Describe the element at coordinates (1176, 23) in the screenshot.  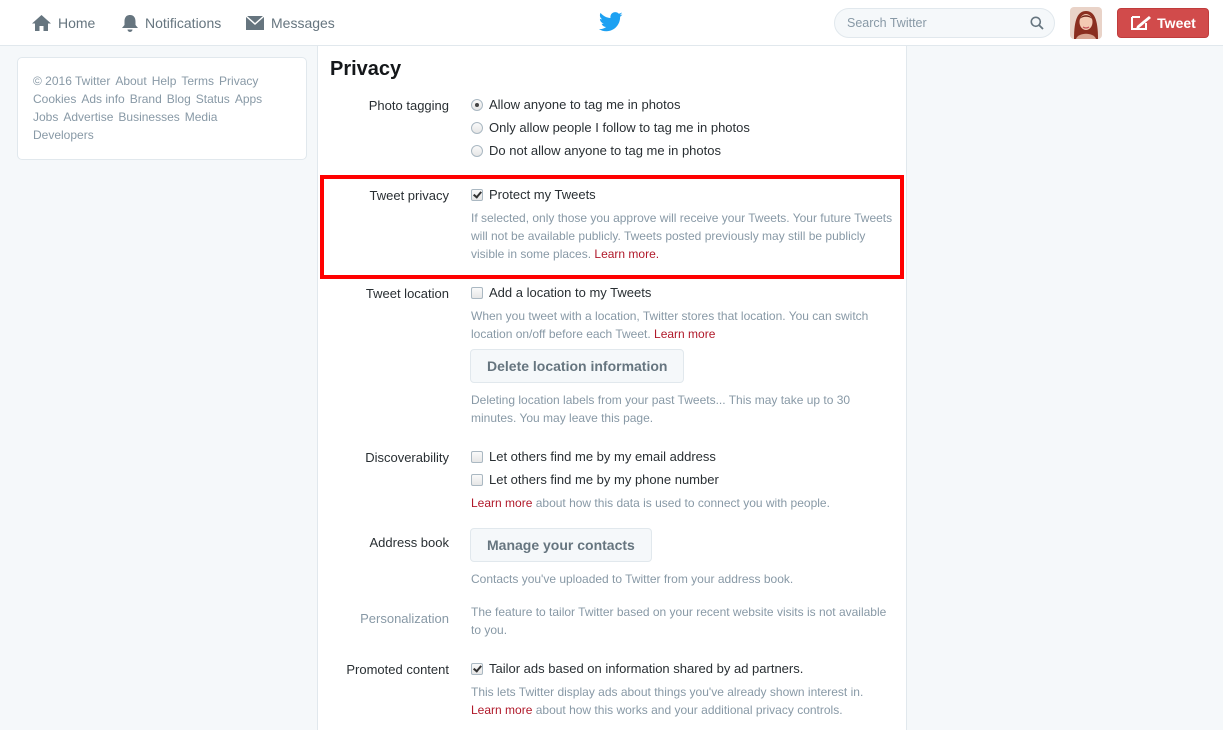
I see `tweet-button-label: Tweet` at that location.